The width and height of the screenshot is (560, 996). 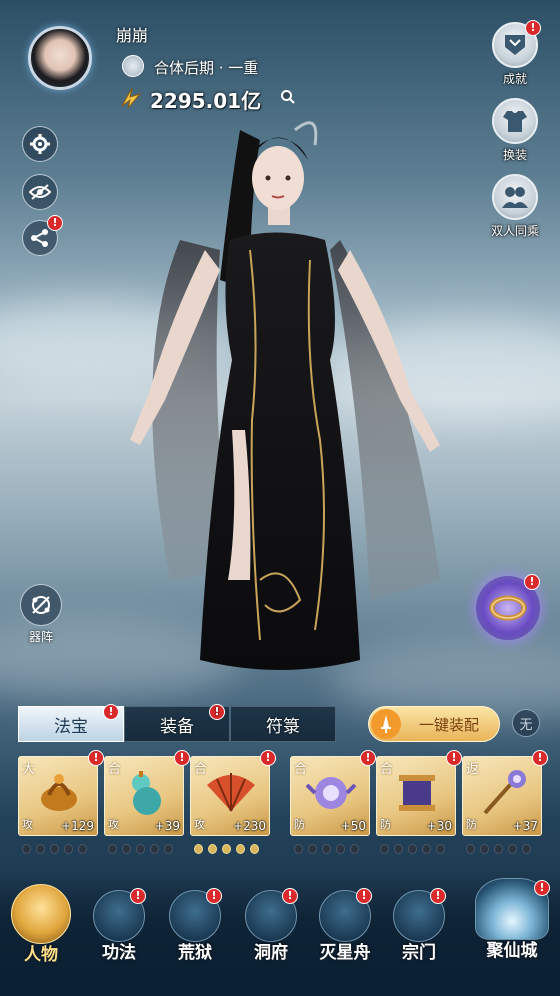 What do you see at coordinates (111, 712) in the screenshot?
I see `tab-treasure-alert-badge: !` at bounding box center [111, 712].